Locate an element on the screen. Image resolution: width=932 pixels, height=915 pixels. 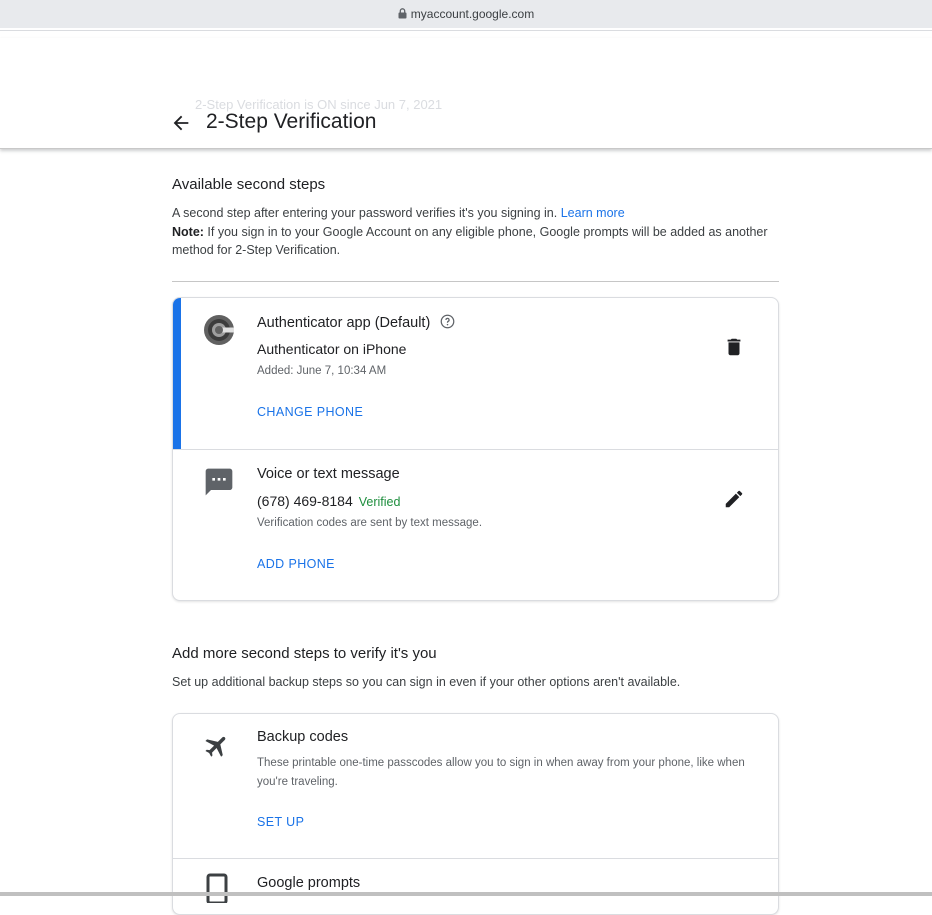
backup-codes-title: Backup codes is located at coordinates (303, 737).